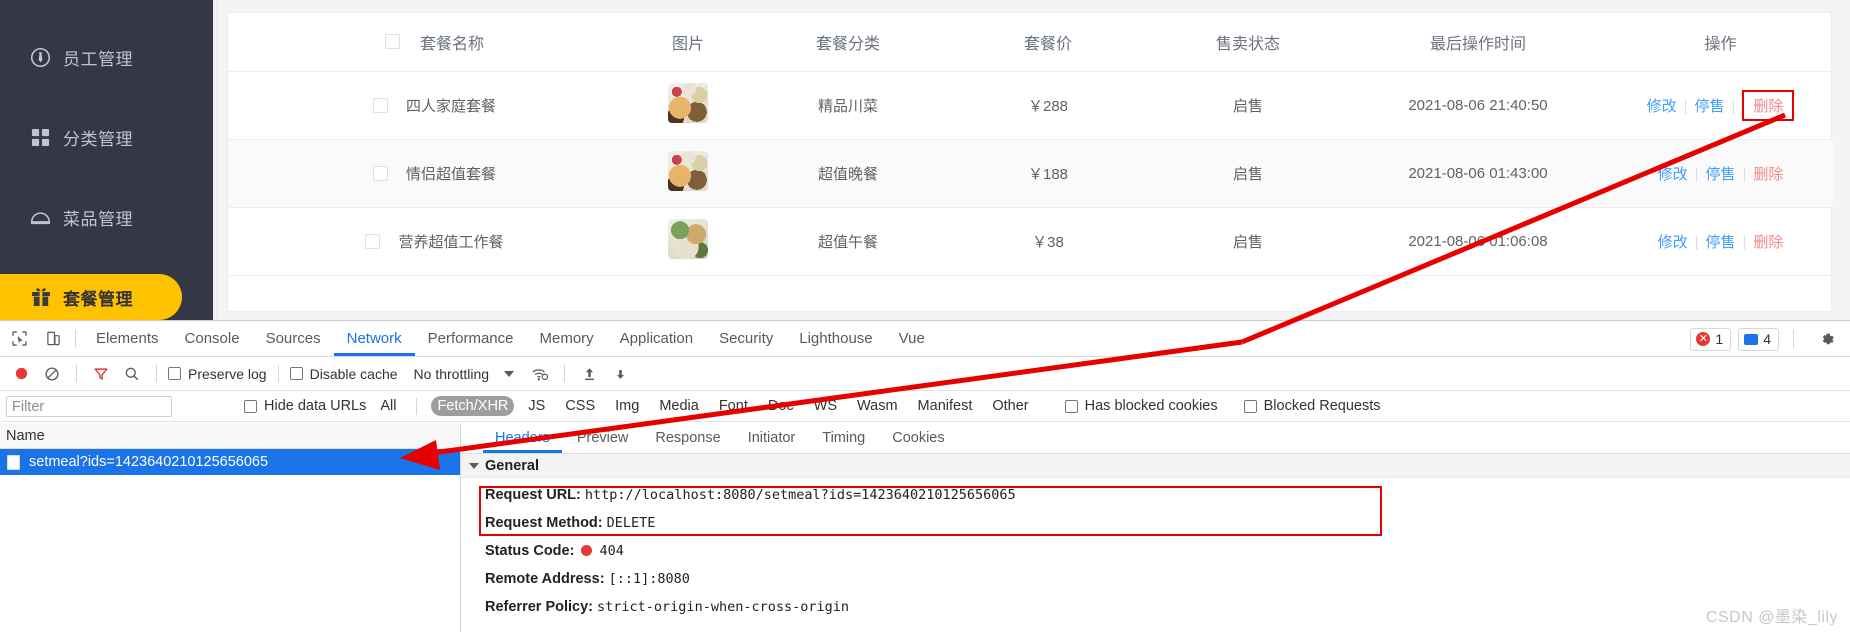 This screenshot has height=632, width=1850. I want to click on device-toolbar-icon, so click(53, 339).